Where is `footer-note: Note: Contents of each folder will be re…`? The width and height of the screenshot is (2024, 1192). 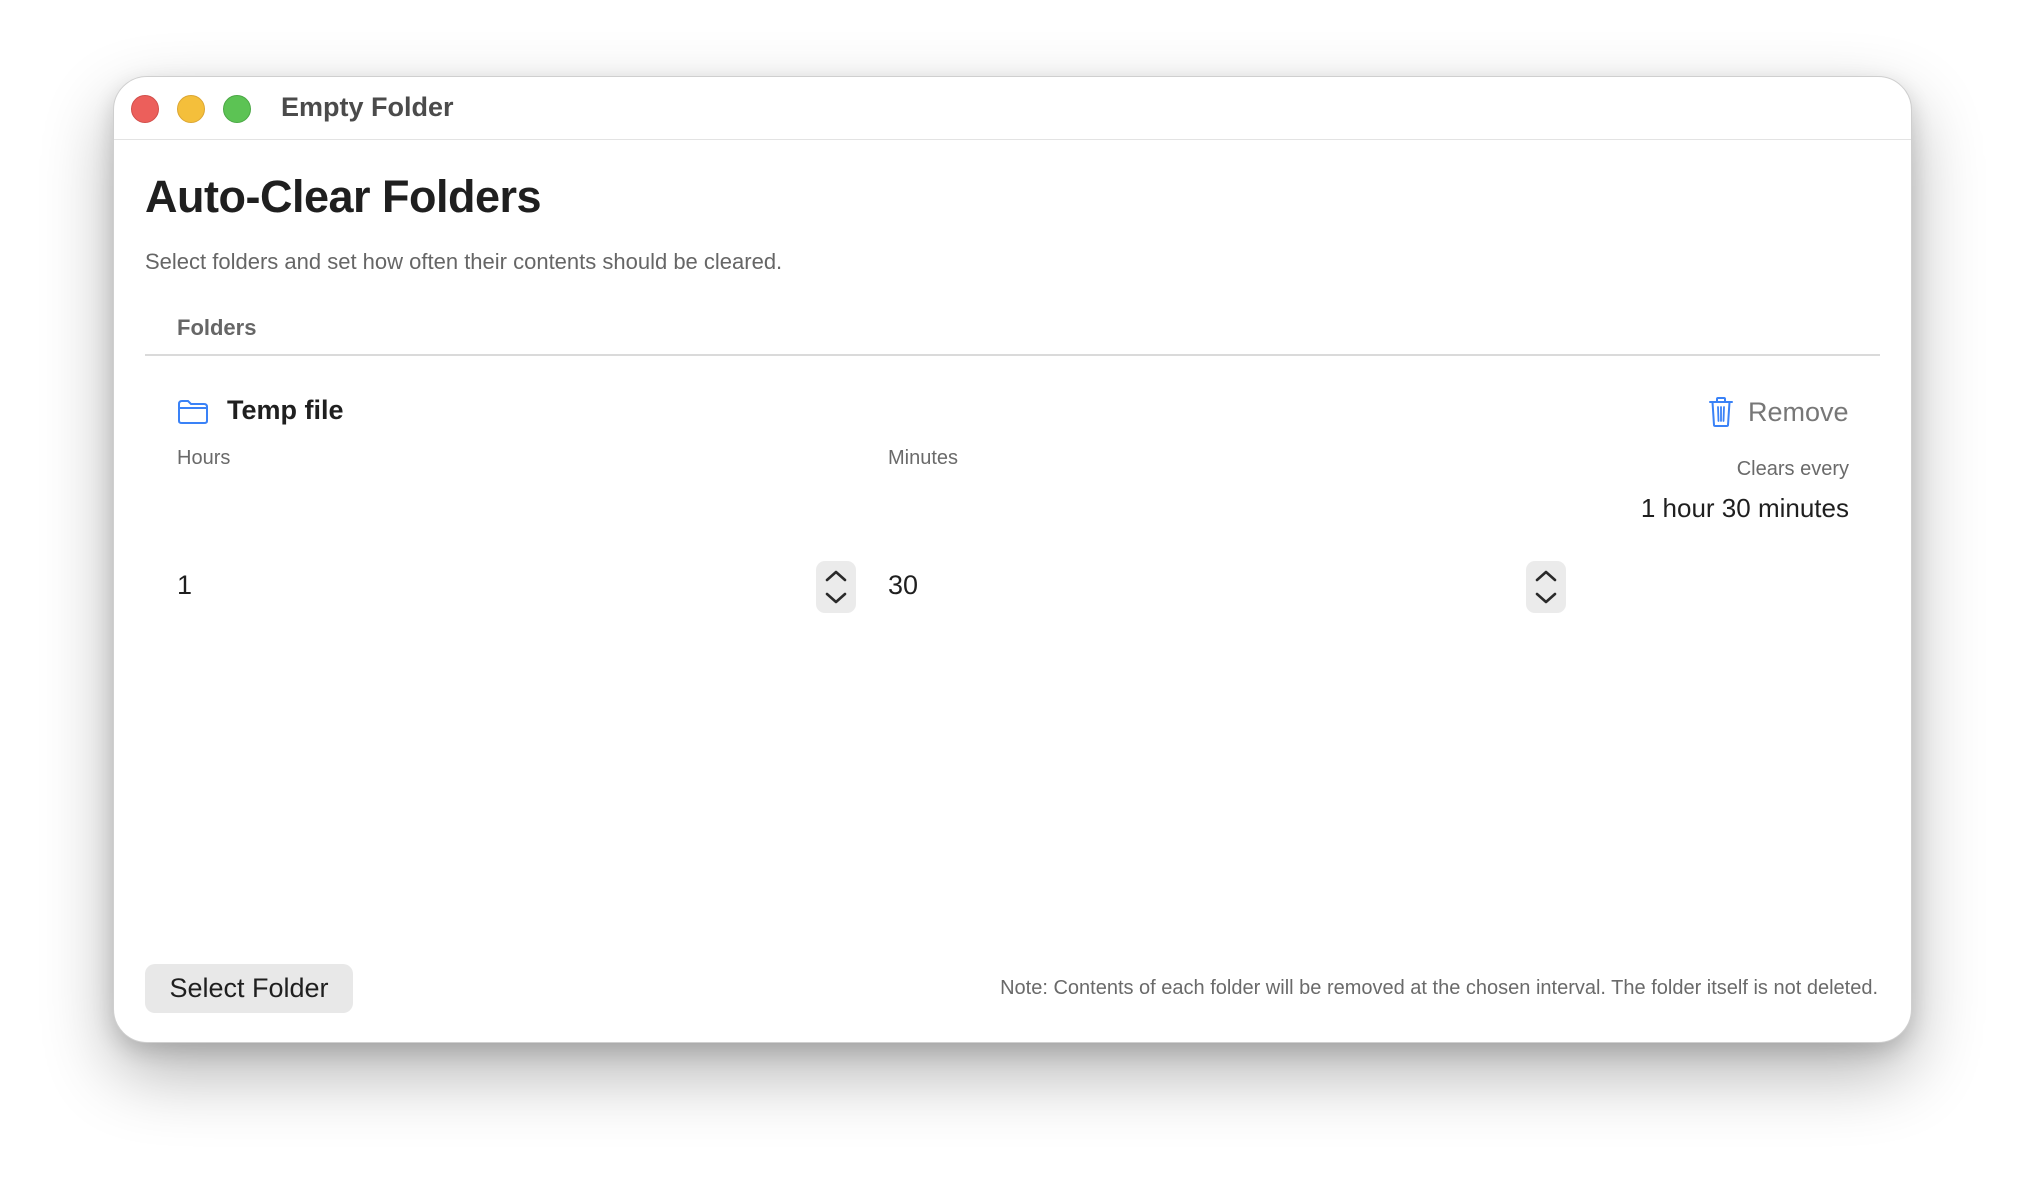 footer-note: Note: Contents of each folder will be re… is located at coordinates (1439, 988).